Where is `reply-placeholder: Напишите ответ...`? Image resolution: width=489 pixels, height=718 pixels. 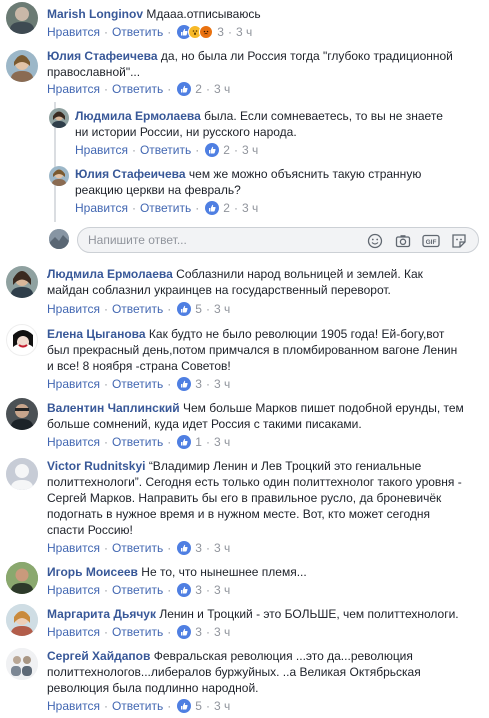 reply-placeholder: Напишите ответ... is located at coordinates (137, 240).